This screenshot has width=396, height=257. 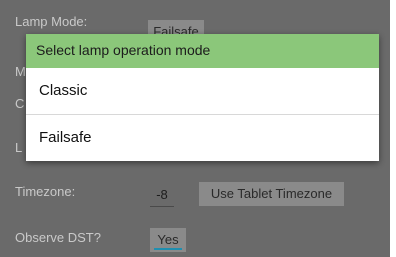 What do you see at coordinates (202, 51) in the screenshot?
I see `dialog-title: Select lamp operation mode` at bounding box center [202, 51].